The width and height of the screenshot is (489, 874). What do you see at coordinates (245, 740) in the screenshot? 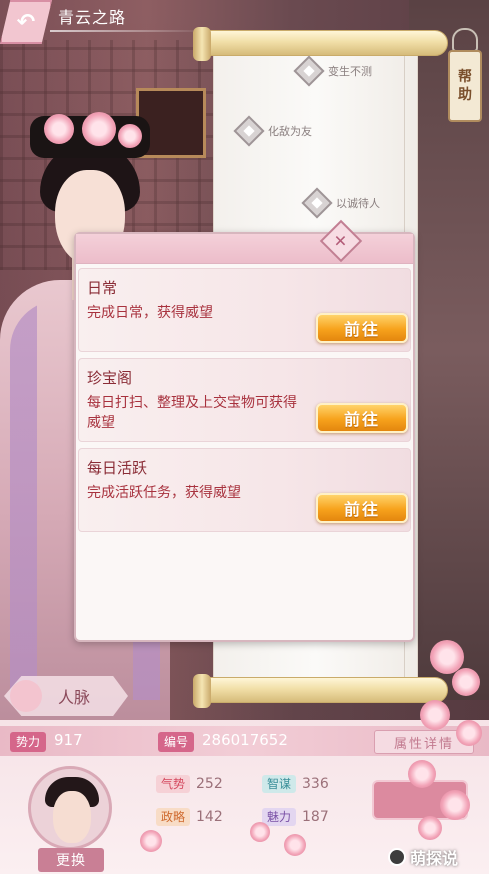
I see `id-value: 286017652` at bounding box center [245, 740].